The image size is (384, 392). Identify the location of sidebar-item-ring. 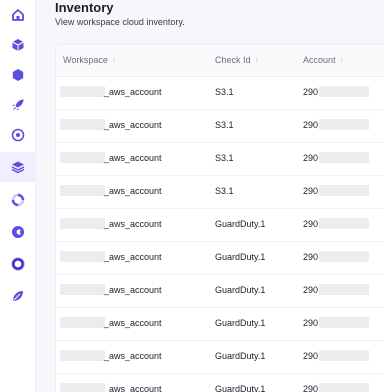
(18, 200).